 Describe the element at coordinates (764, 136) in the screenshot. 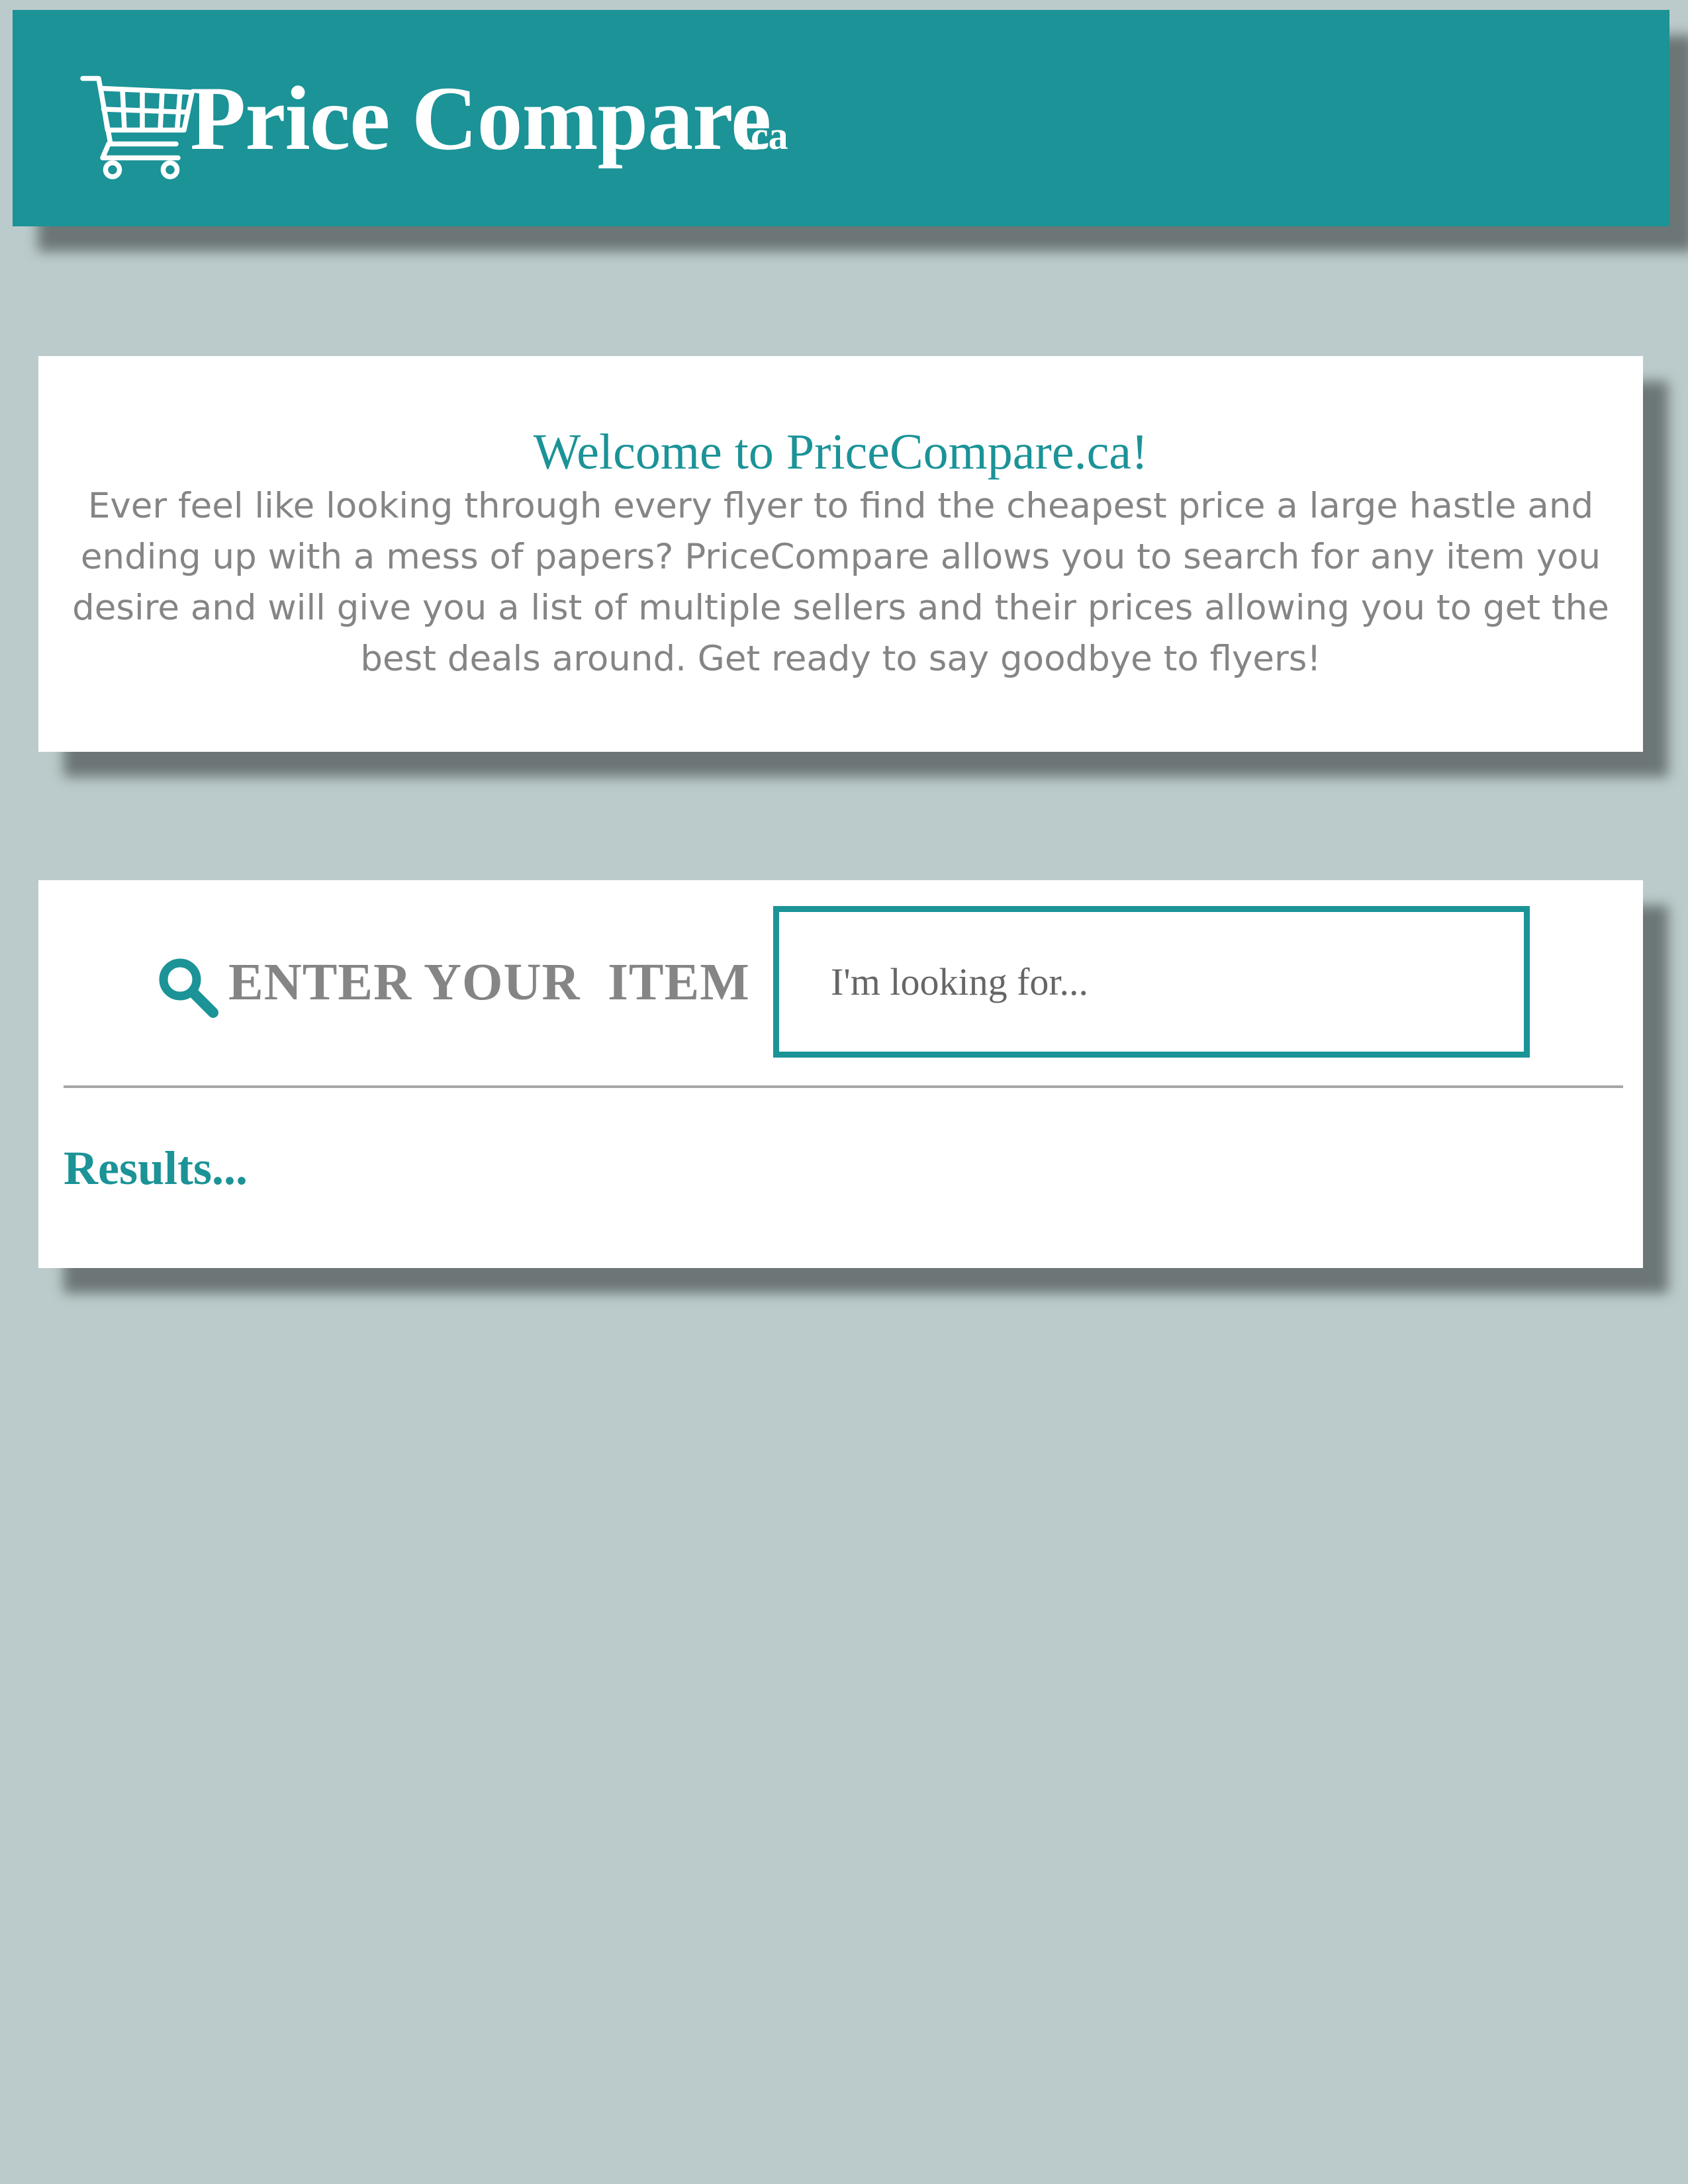

I see `brand-tld: .ca` at that location.